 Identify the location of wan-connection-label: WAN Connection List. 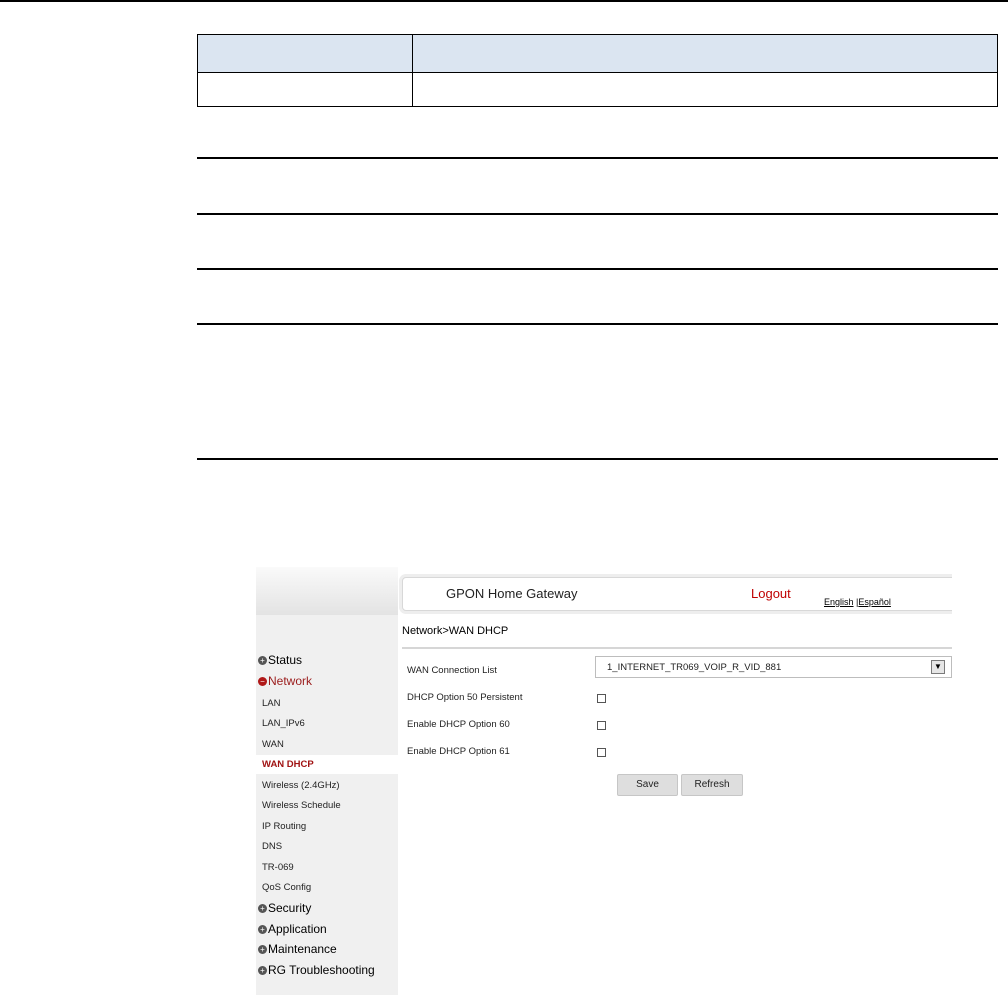
(452, 670).